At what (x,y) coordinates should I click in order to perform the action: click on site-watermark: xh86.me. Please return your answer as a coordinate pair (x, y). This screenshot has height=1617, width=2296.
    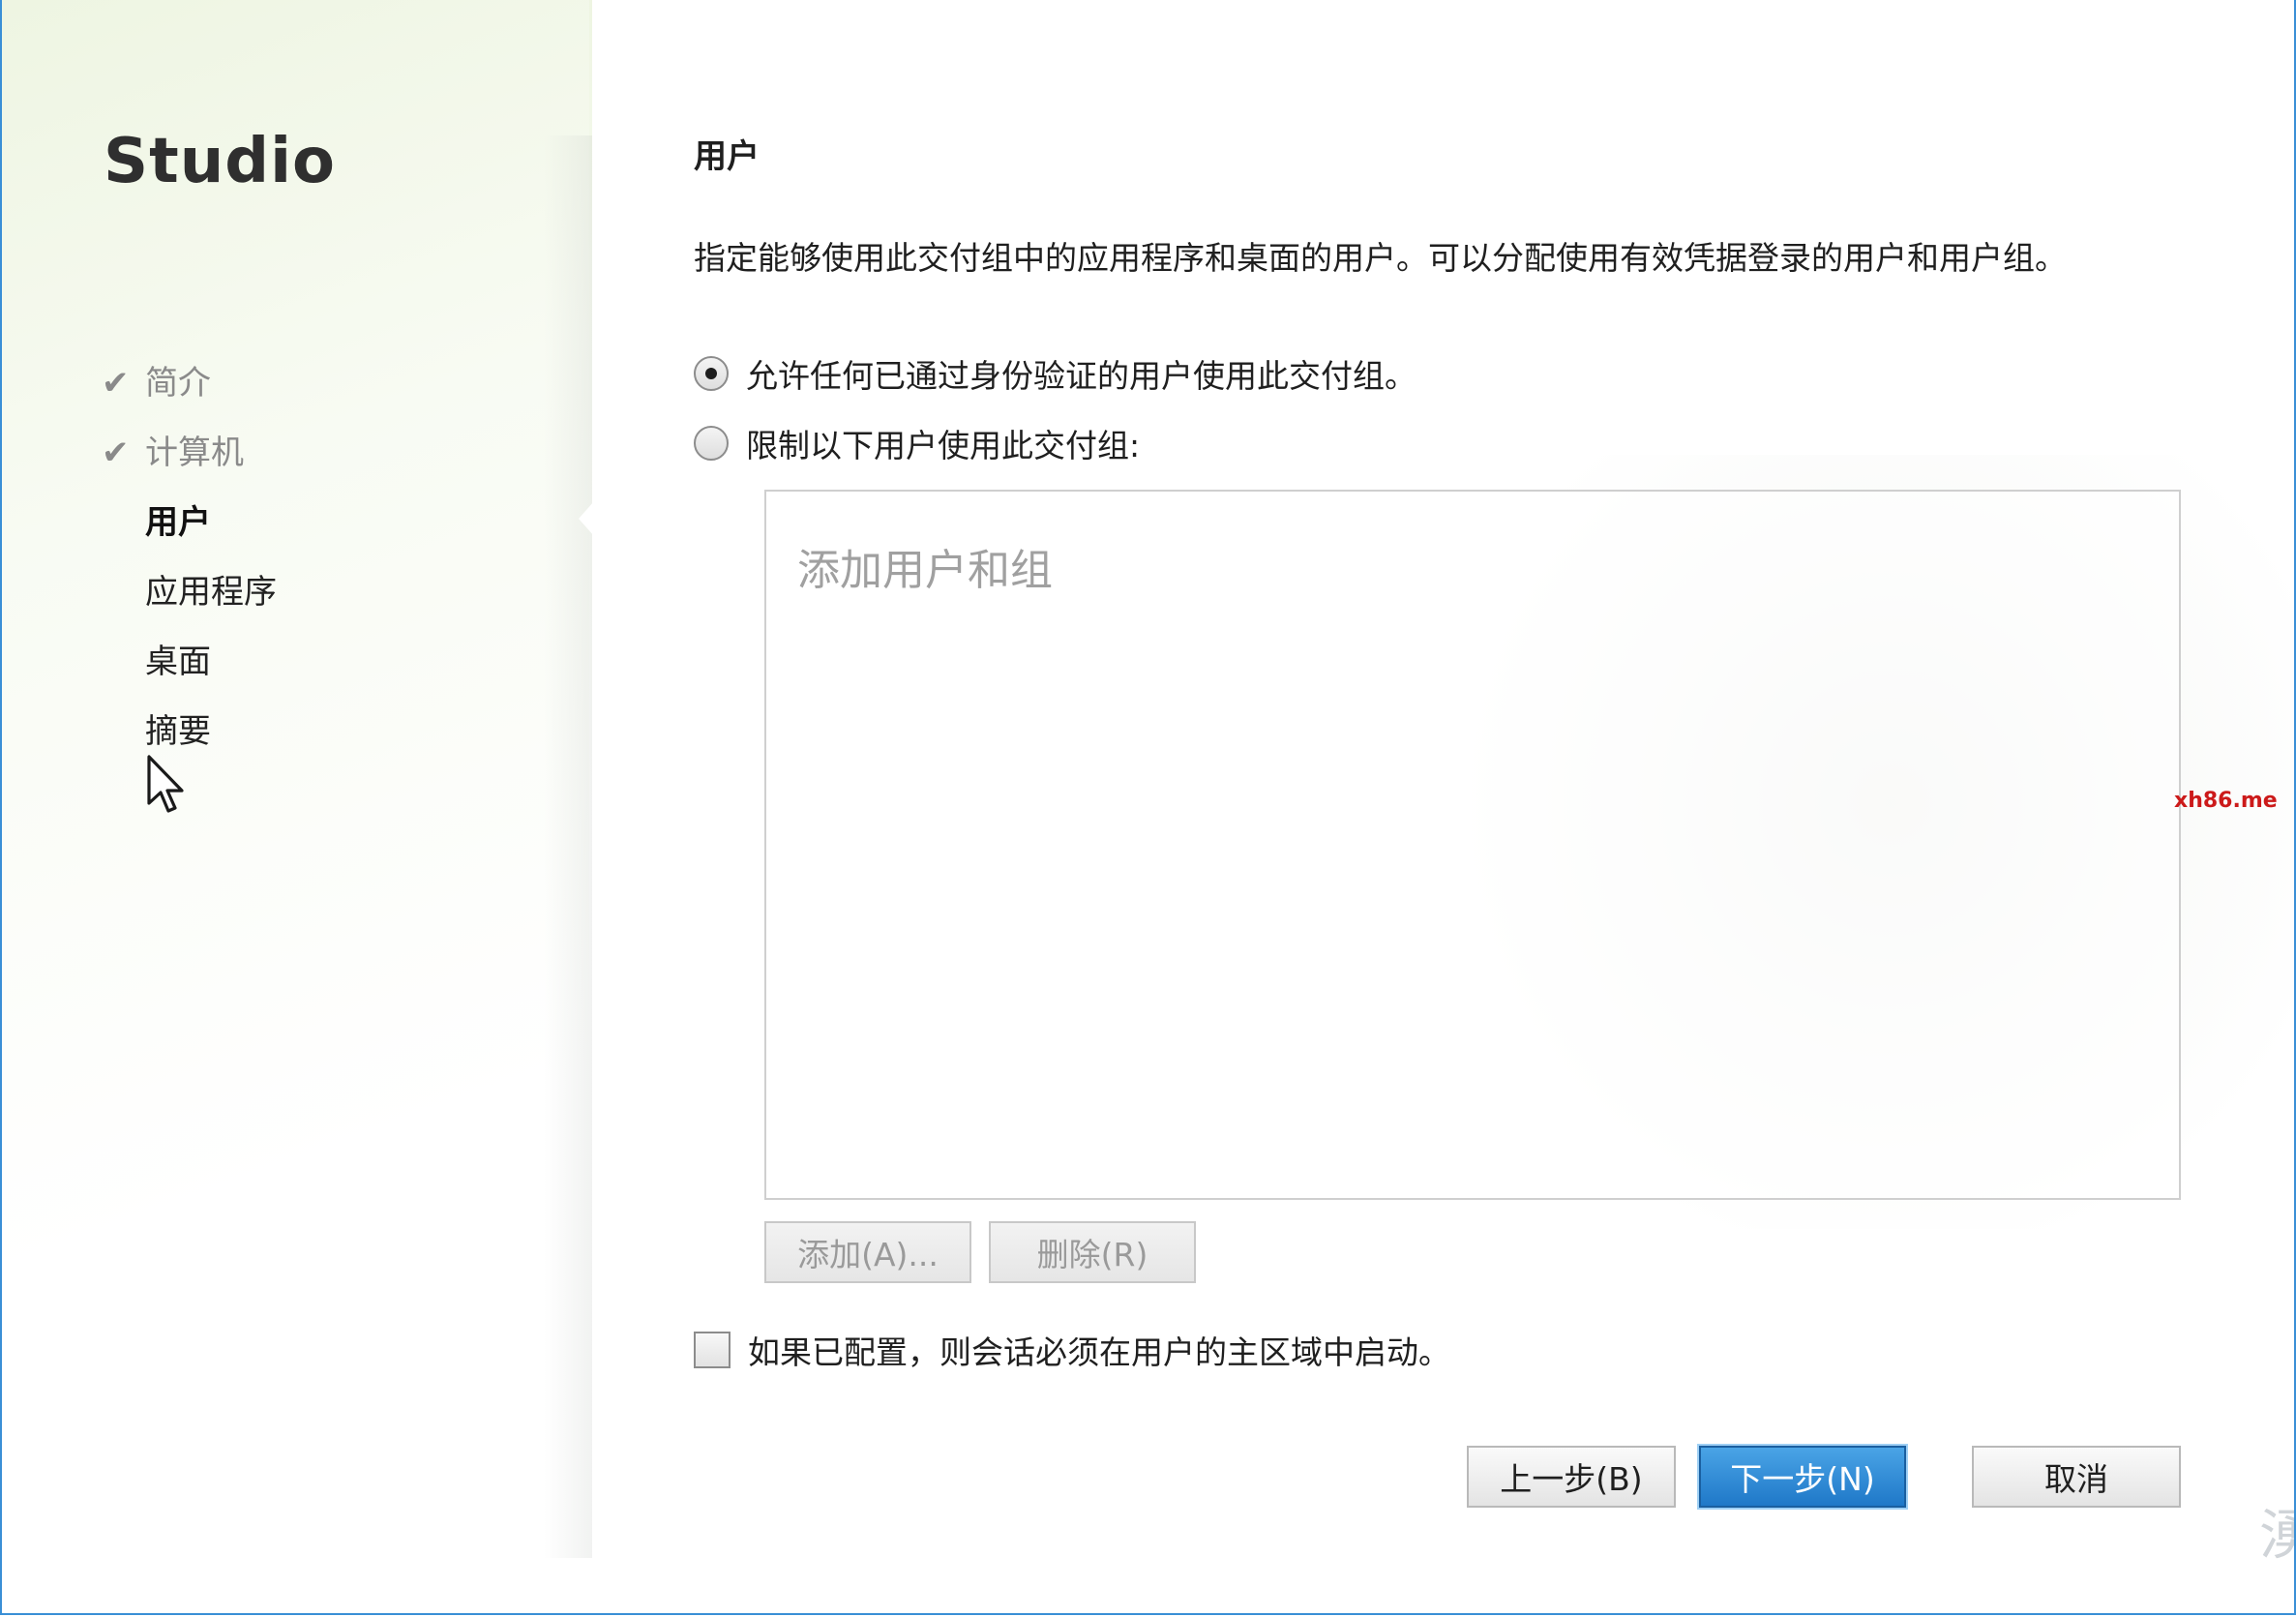
    Looking at the image, I should click on (2226, 801).